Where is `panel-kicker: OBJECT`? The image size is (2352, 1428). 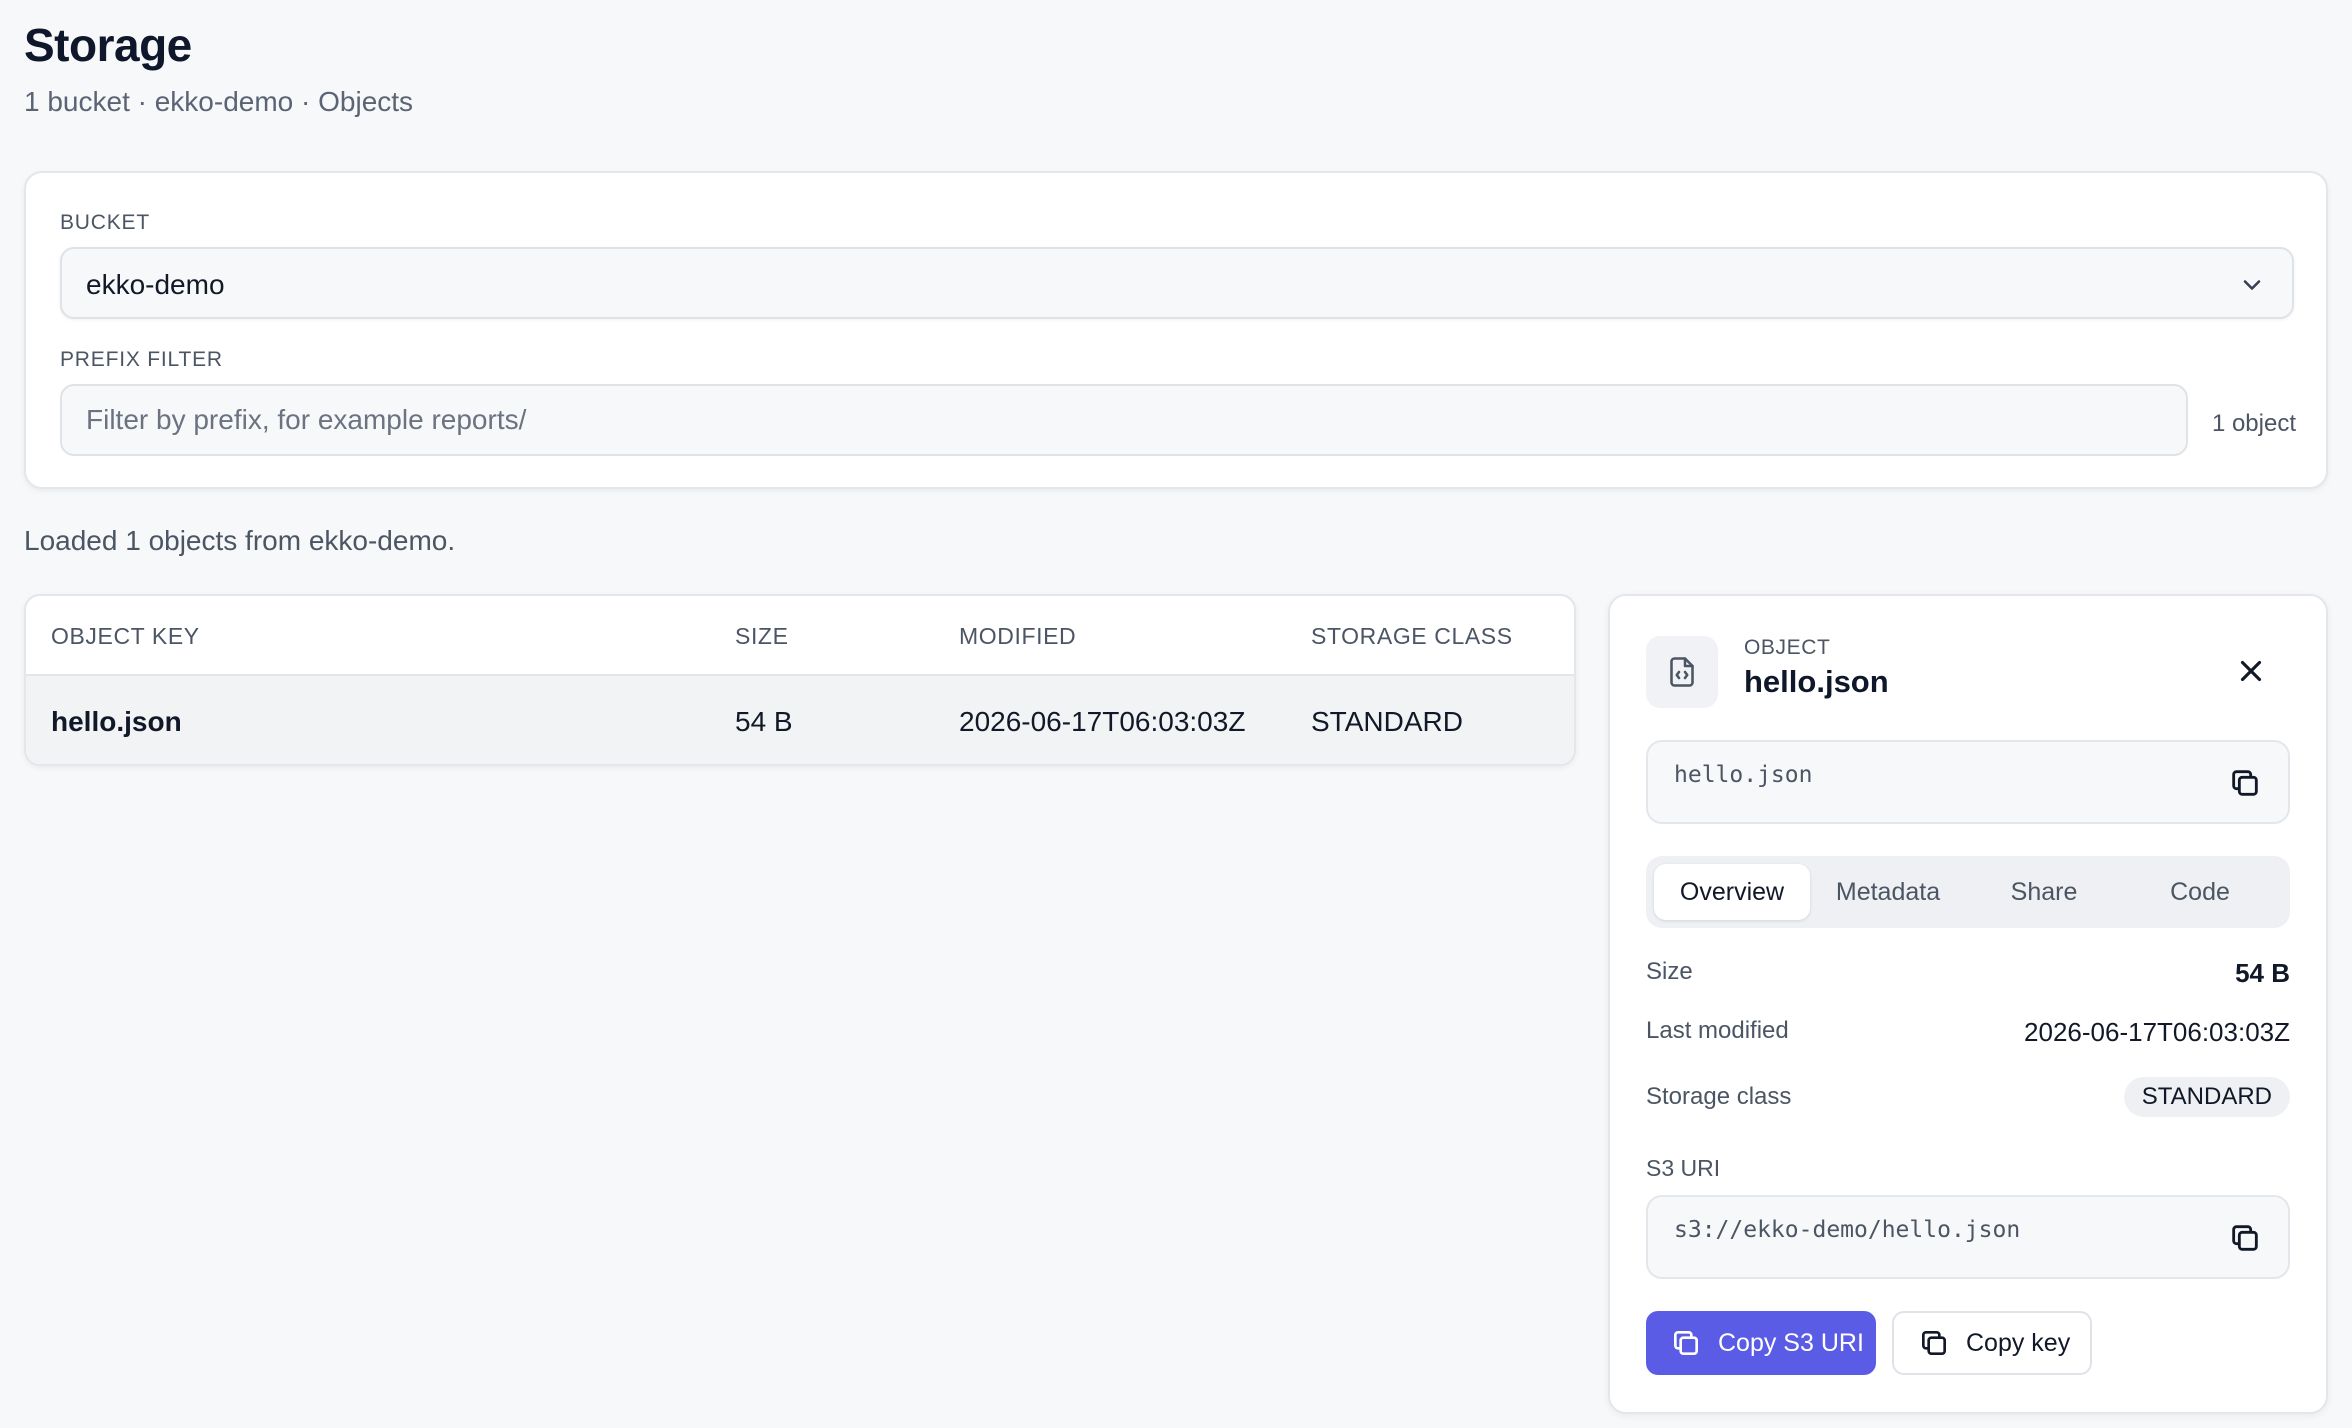 panel-kicker: OBJECT is located at coordinates (1787, 647).